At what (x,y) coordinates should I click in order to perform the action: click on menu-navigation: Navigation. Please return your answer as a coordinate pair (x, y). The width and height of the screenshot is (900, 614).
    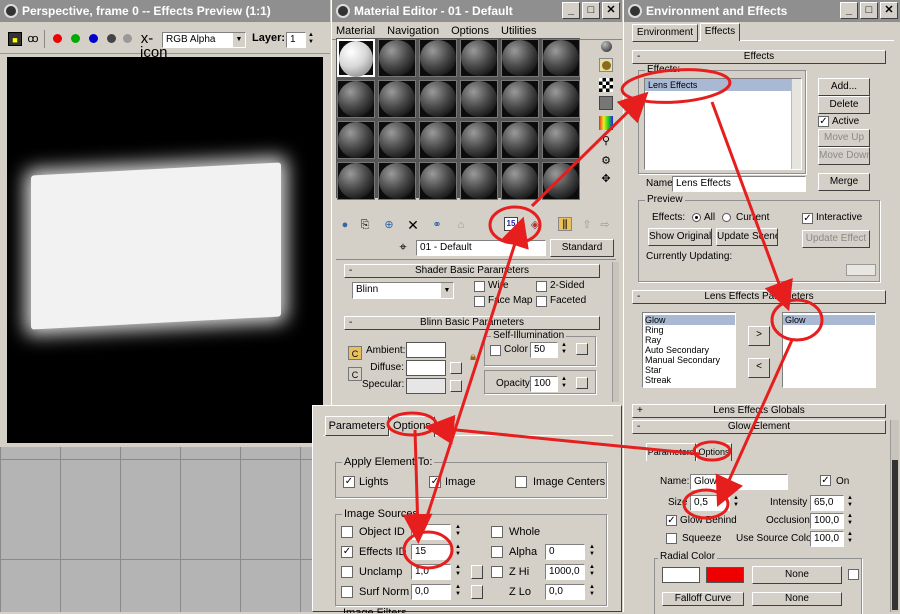
    Looking at the image, I should click on (413, 30).